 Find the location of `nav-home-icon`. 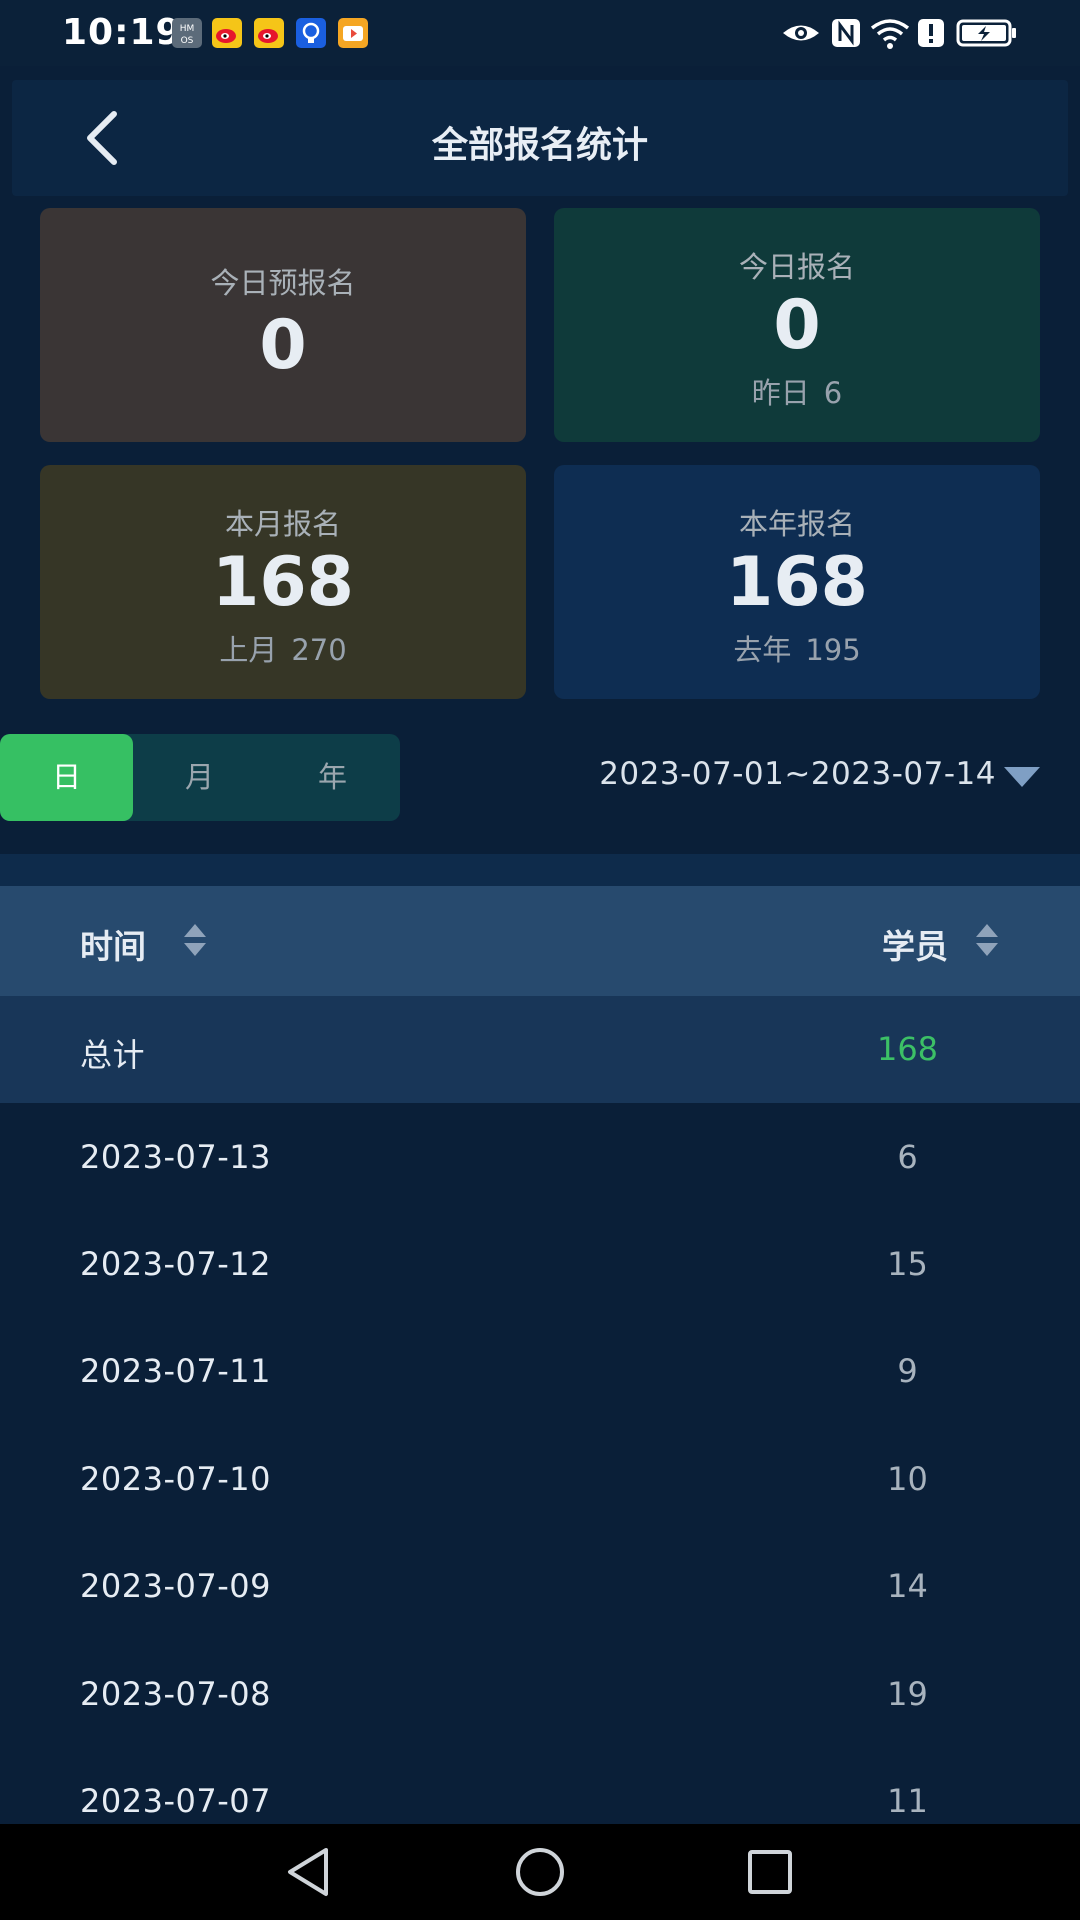

nav-home-icon is located at coordinates (540, 1872).